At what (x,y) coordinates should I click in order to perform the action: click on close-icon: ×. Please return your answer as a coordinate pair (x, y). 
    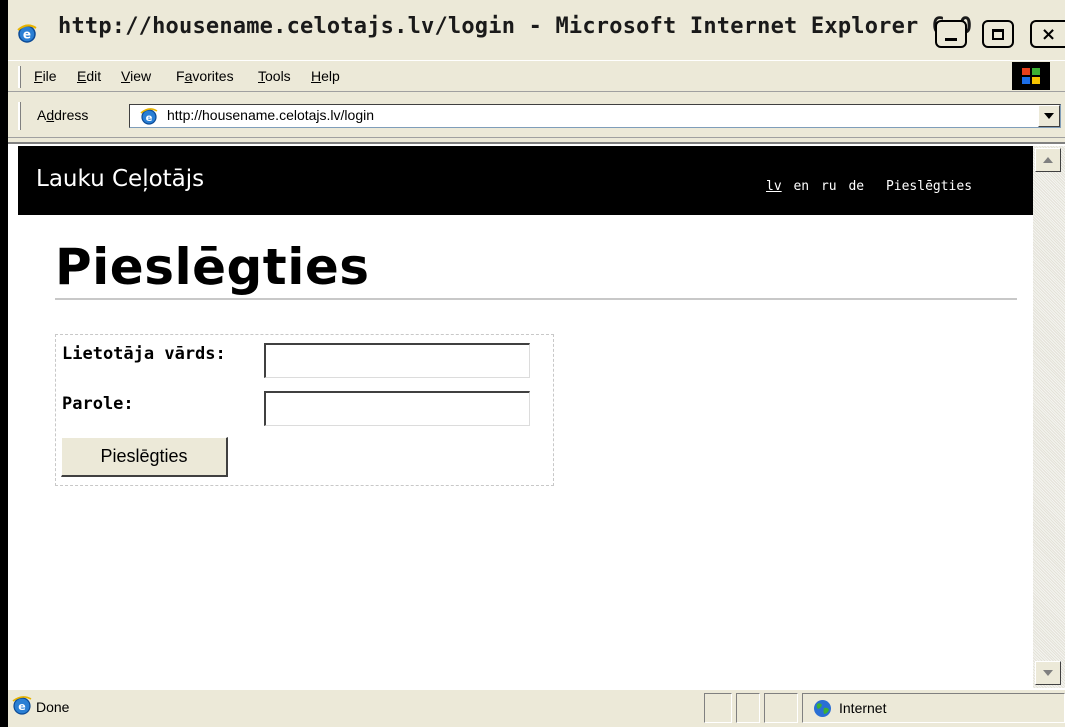
    Looking at the image, I should click on (1048, 34).